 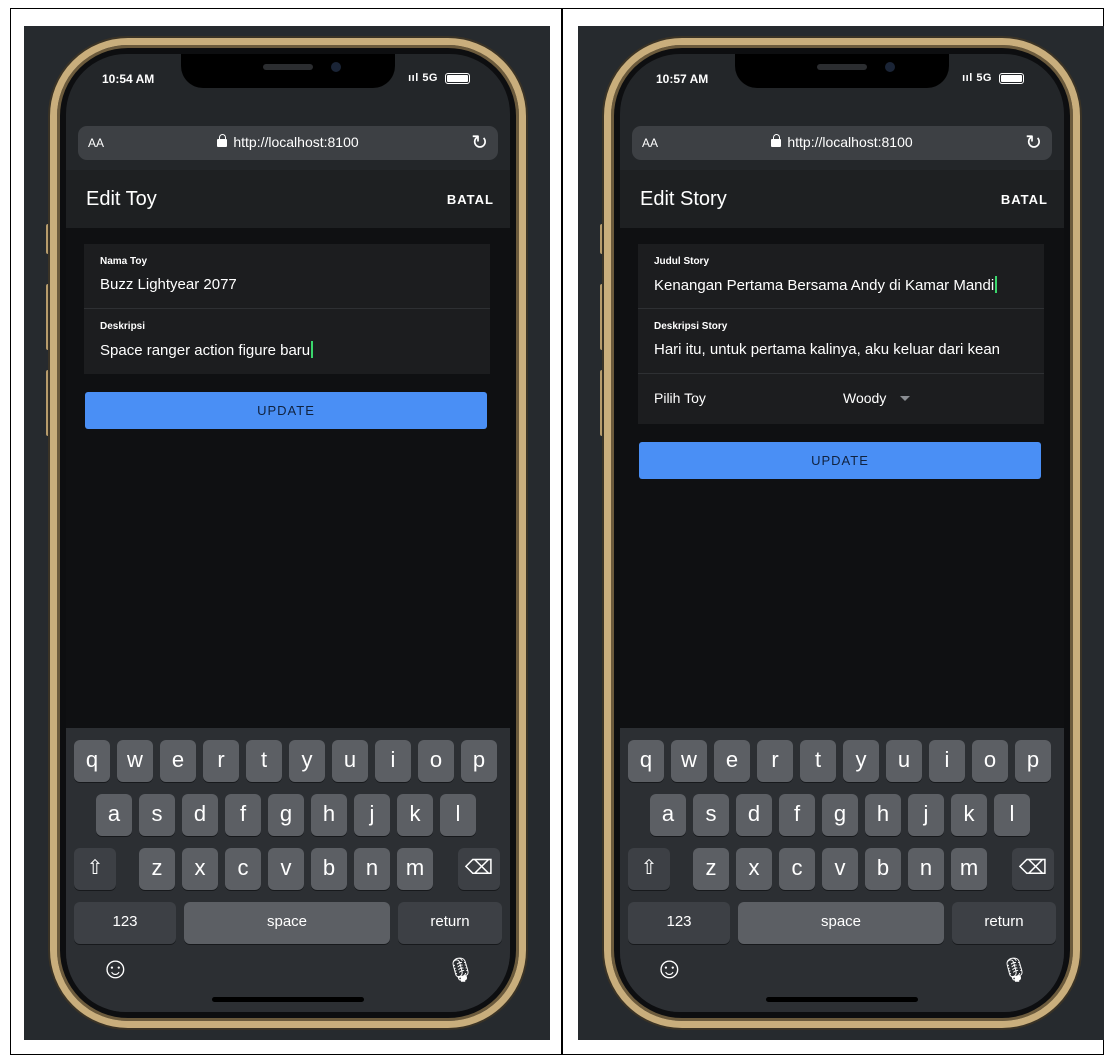 I want to click on notch, so click(x=842, y=71).